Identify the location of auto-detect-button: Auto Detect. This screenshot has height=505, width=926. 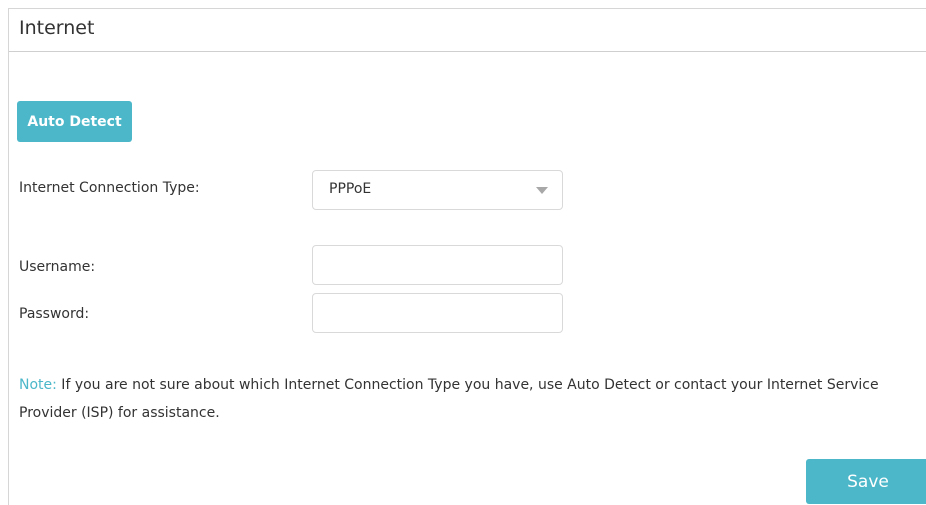
(74, 121).